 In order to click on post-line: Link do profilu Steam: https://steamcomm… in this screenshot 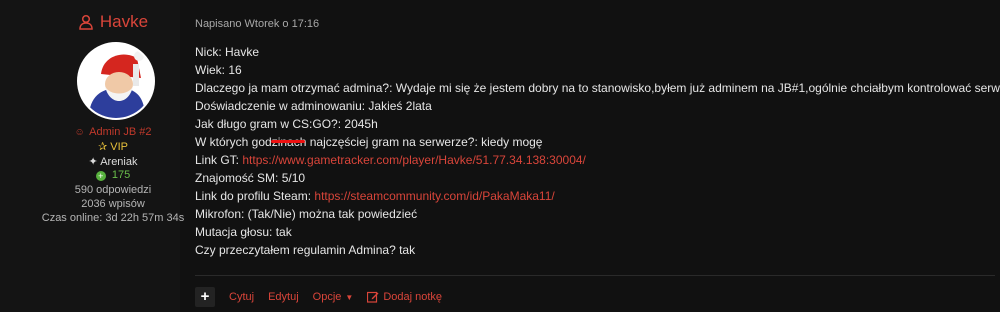, I will do `click(590, 196)`.